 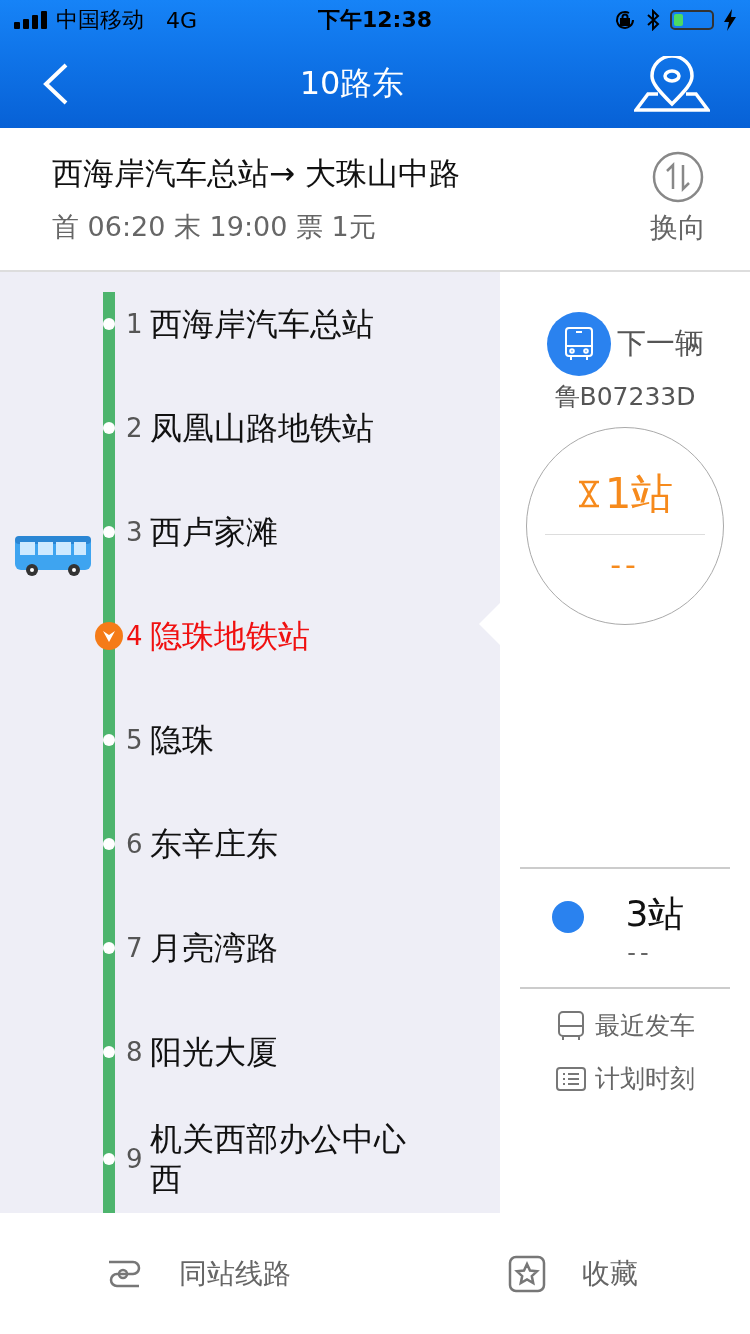 What do you see at coordinates (134, 844) in the screenshot?
I see `stop-number: 6` at bounding box center [134, 844].